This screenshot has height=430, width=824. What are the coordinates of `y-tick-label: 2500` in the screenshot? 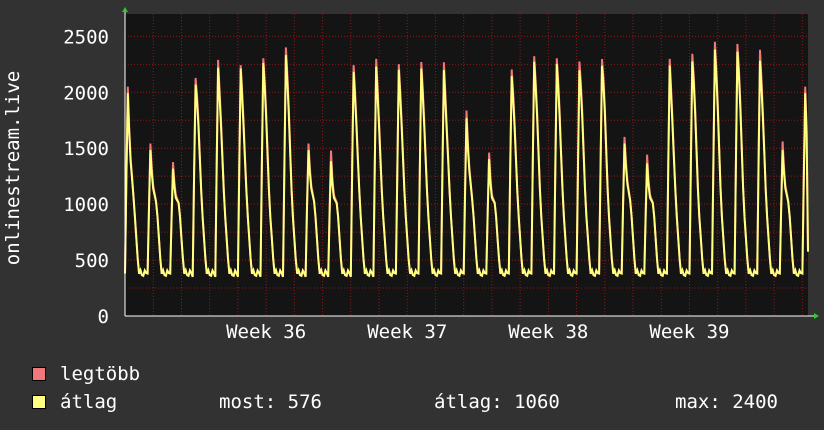 It's located at (86, 37).